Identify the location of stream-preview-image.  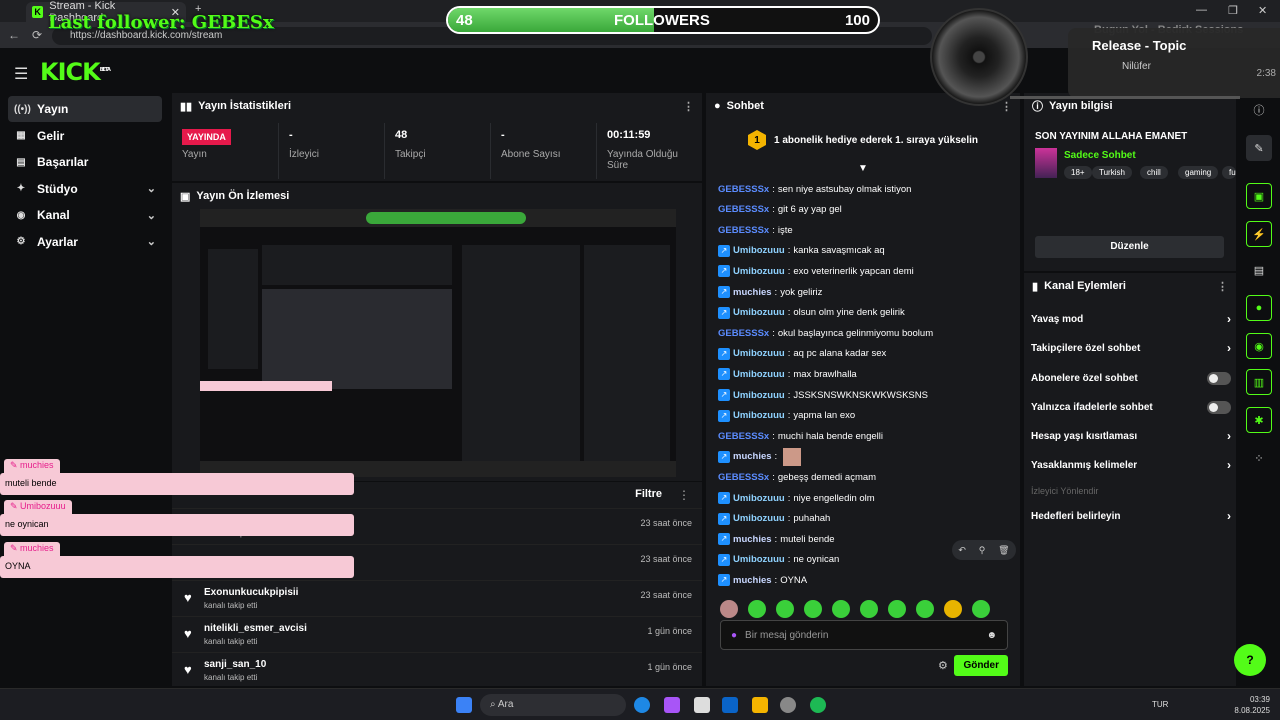
(438, 343).